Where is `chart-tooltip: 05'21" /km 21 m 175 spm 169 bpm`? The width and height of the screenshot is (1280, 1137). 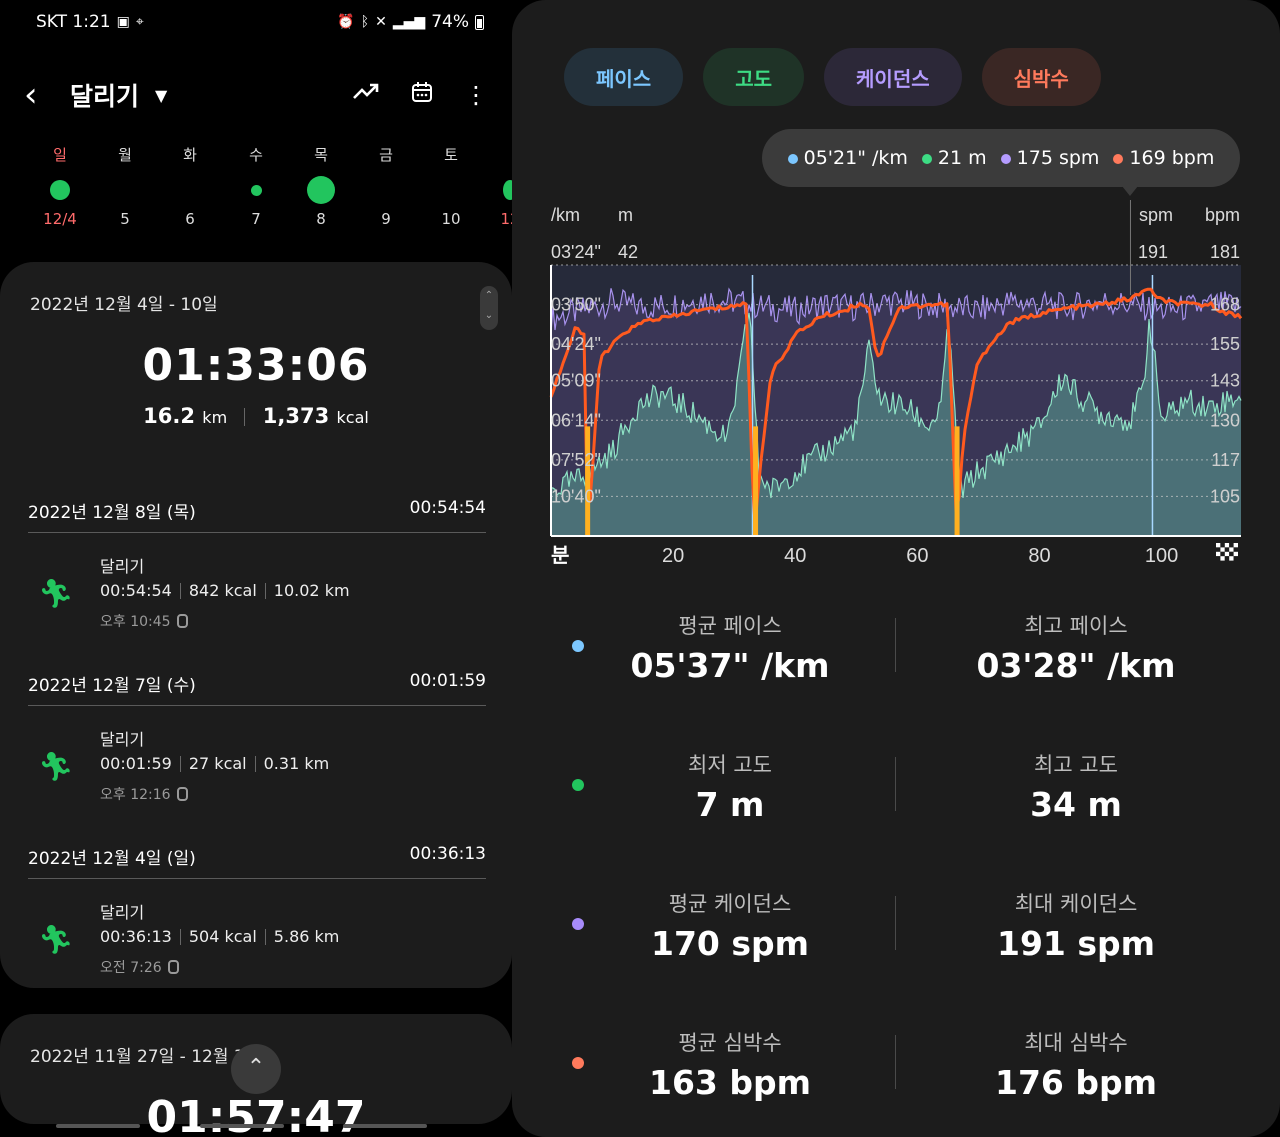
chart-tooltip: 05'21" /km 21 m 175 spm 169 bpm is located at coordinates (1001, 158).